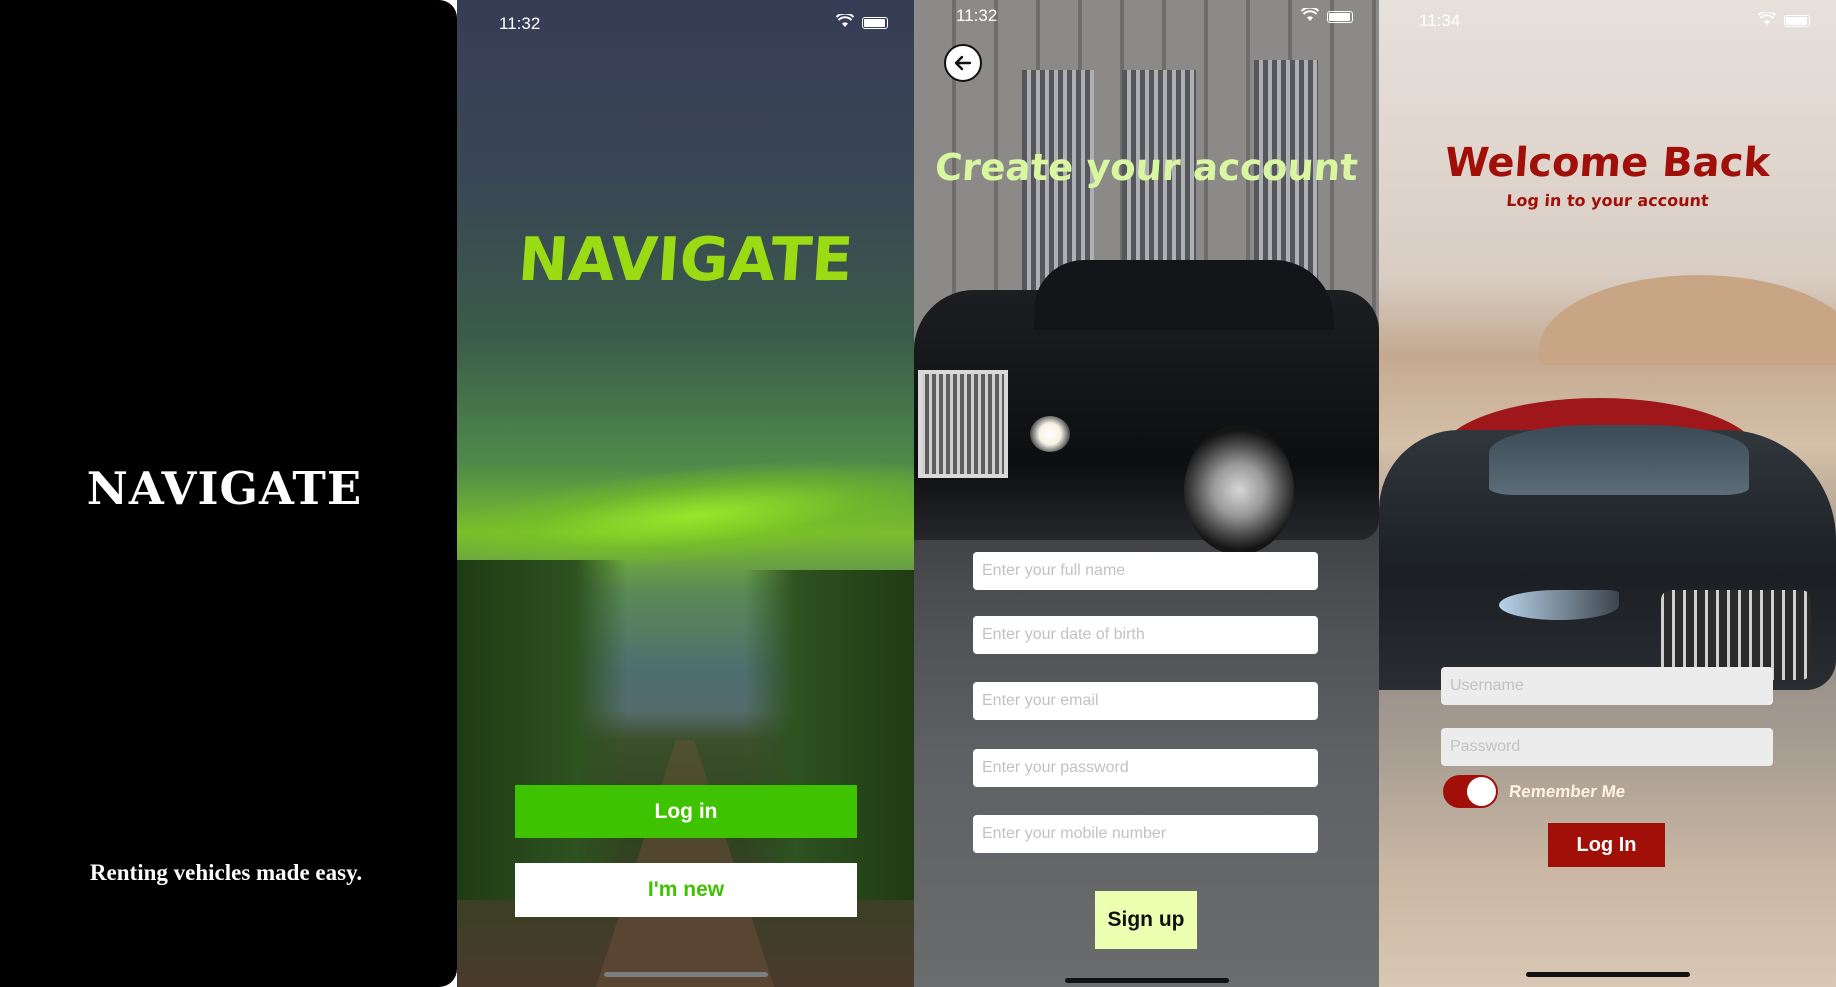 Image resolution: width=1836 pixels, height=987 pixels. I want to click on splash-brand: NAVIGATE, so click(224, 488).